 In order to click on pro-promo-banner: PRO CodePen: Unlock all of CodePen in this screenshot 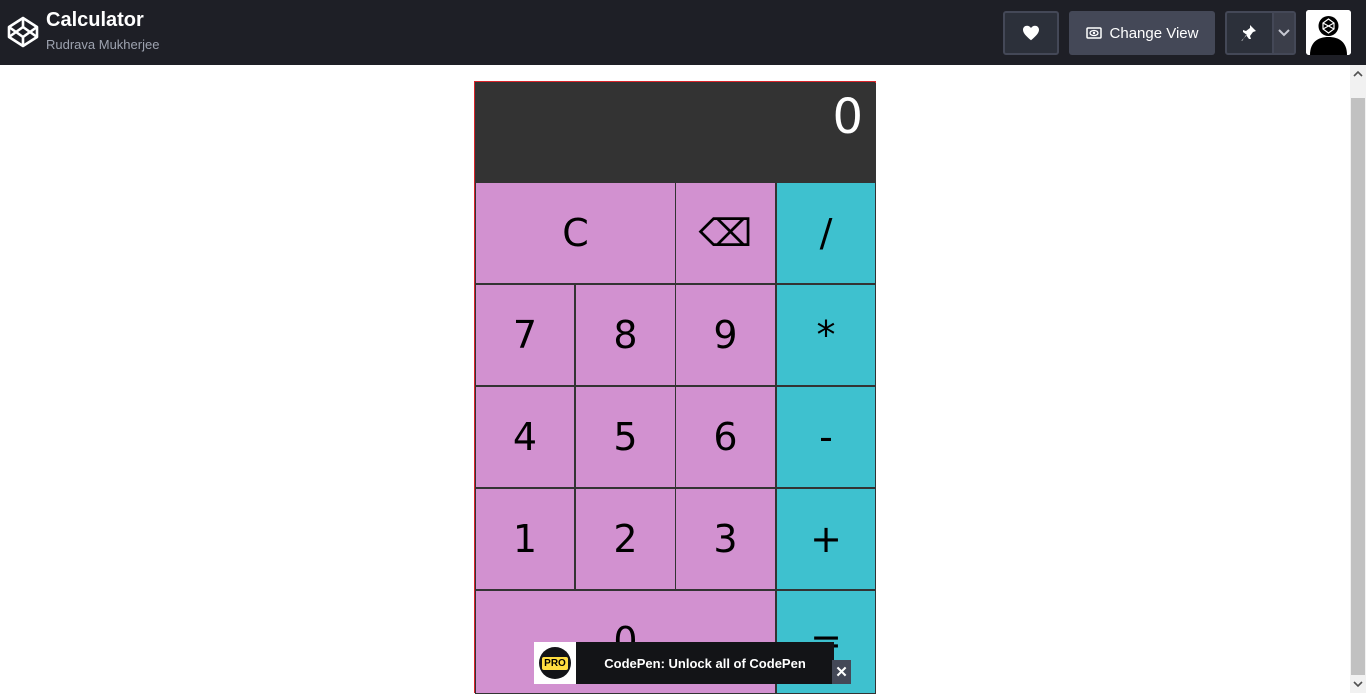, I will do `click(684, 663)`.